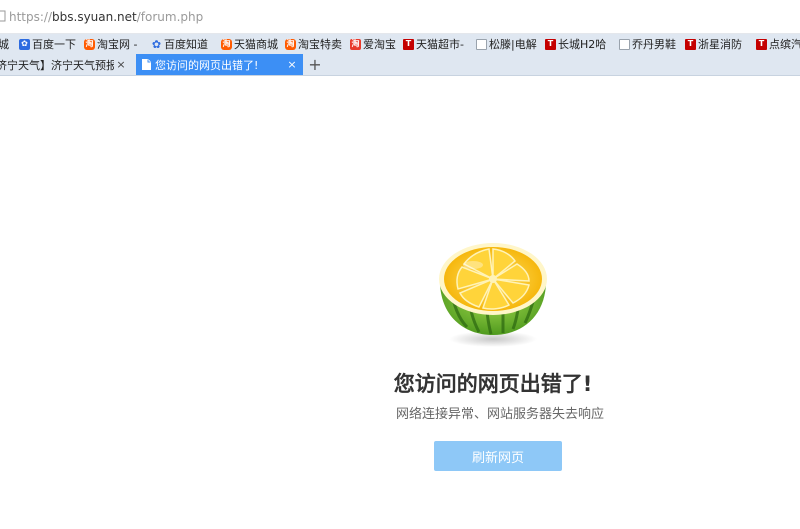 This screenshot has width=800, height=529. Describe the element at coordinates (315, 64) in the screenshot. I see `new-tab-button: +` at that location.